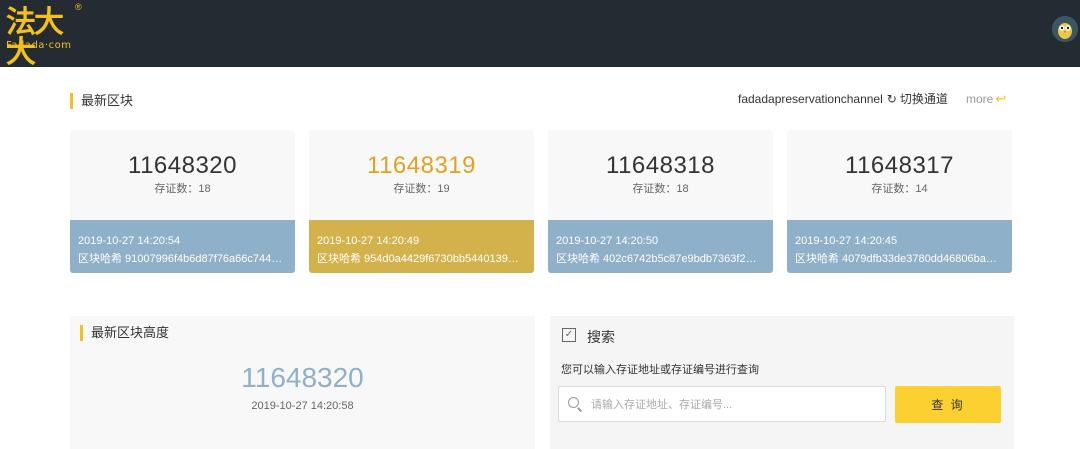 This screenshot has height=449, width=1080. Describe the element at coordinates (39, 45) in the screenshot. I see `logo-subtext: Fadada·com` at that location.